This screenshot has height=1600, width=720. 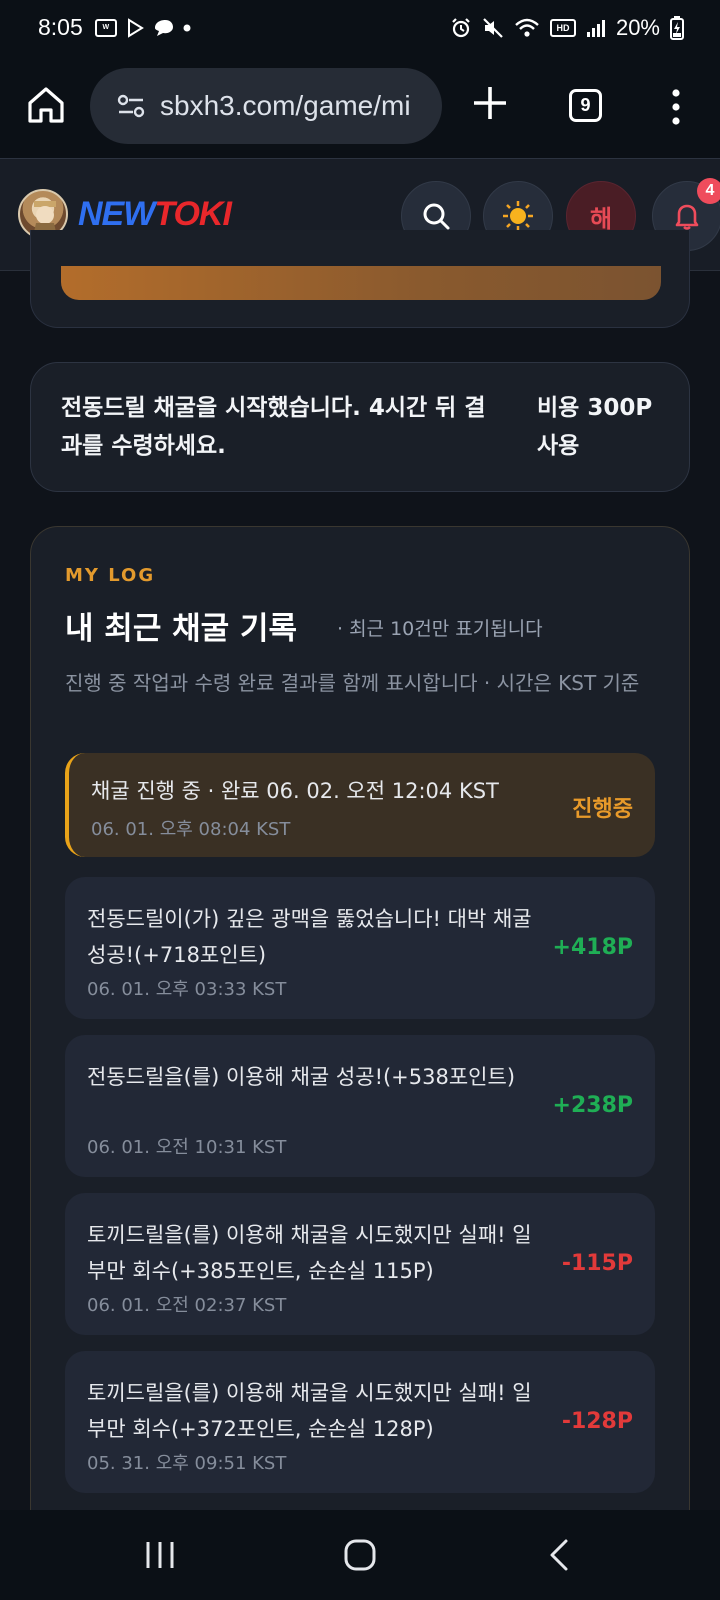 I want to click on hd-voice-icon: HD, so click(x=562, y=27).